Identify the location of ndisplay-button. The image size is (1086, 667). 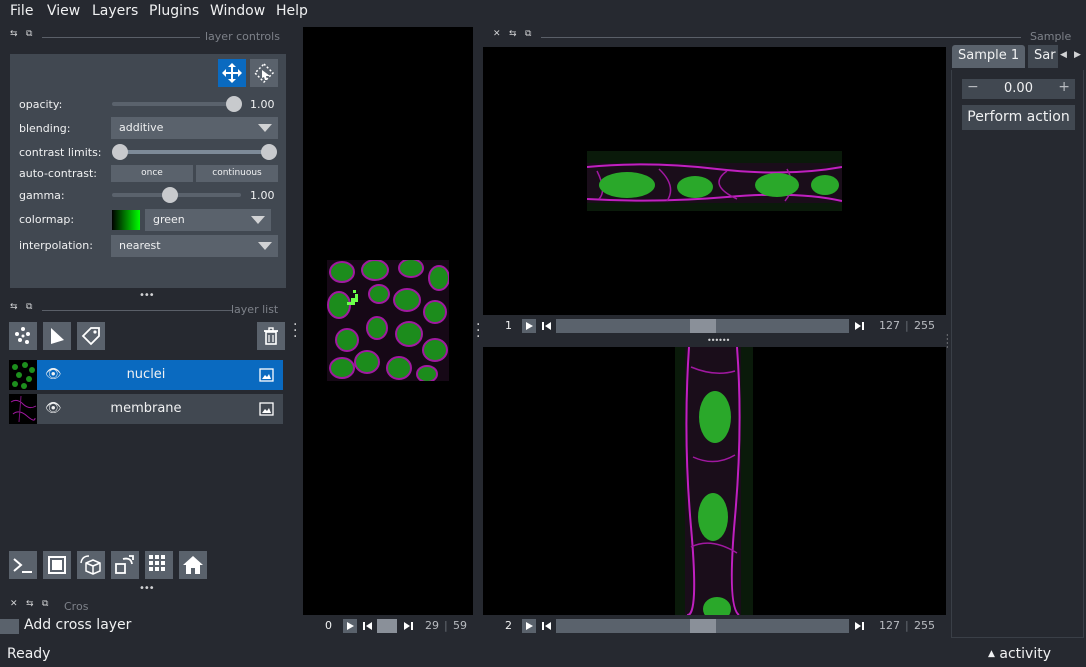
(57, 565).